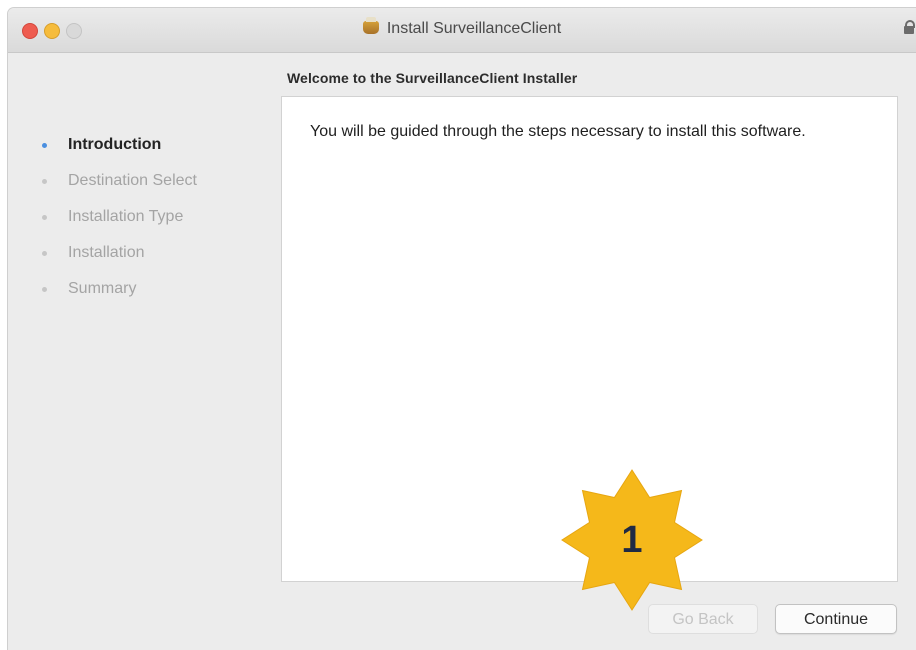  I want to click on title-bar: Install SurveillanceClient, so click(462, 30).